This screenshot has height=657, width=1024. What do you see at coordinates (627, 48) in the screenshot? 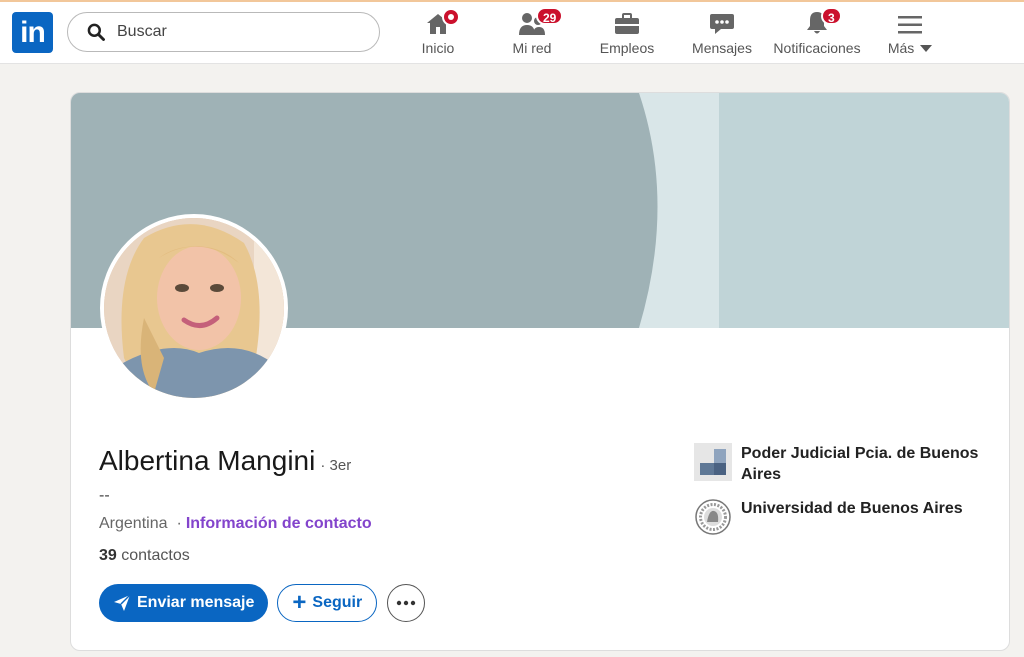
I see `nav-label-empleos: Empleos` at bounding box center [627, 48].